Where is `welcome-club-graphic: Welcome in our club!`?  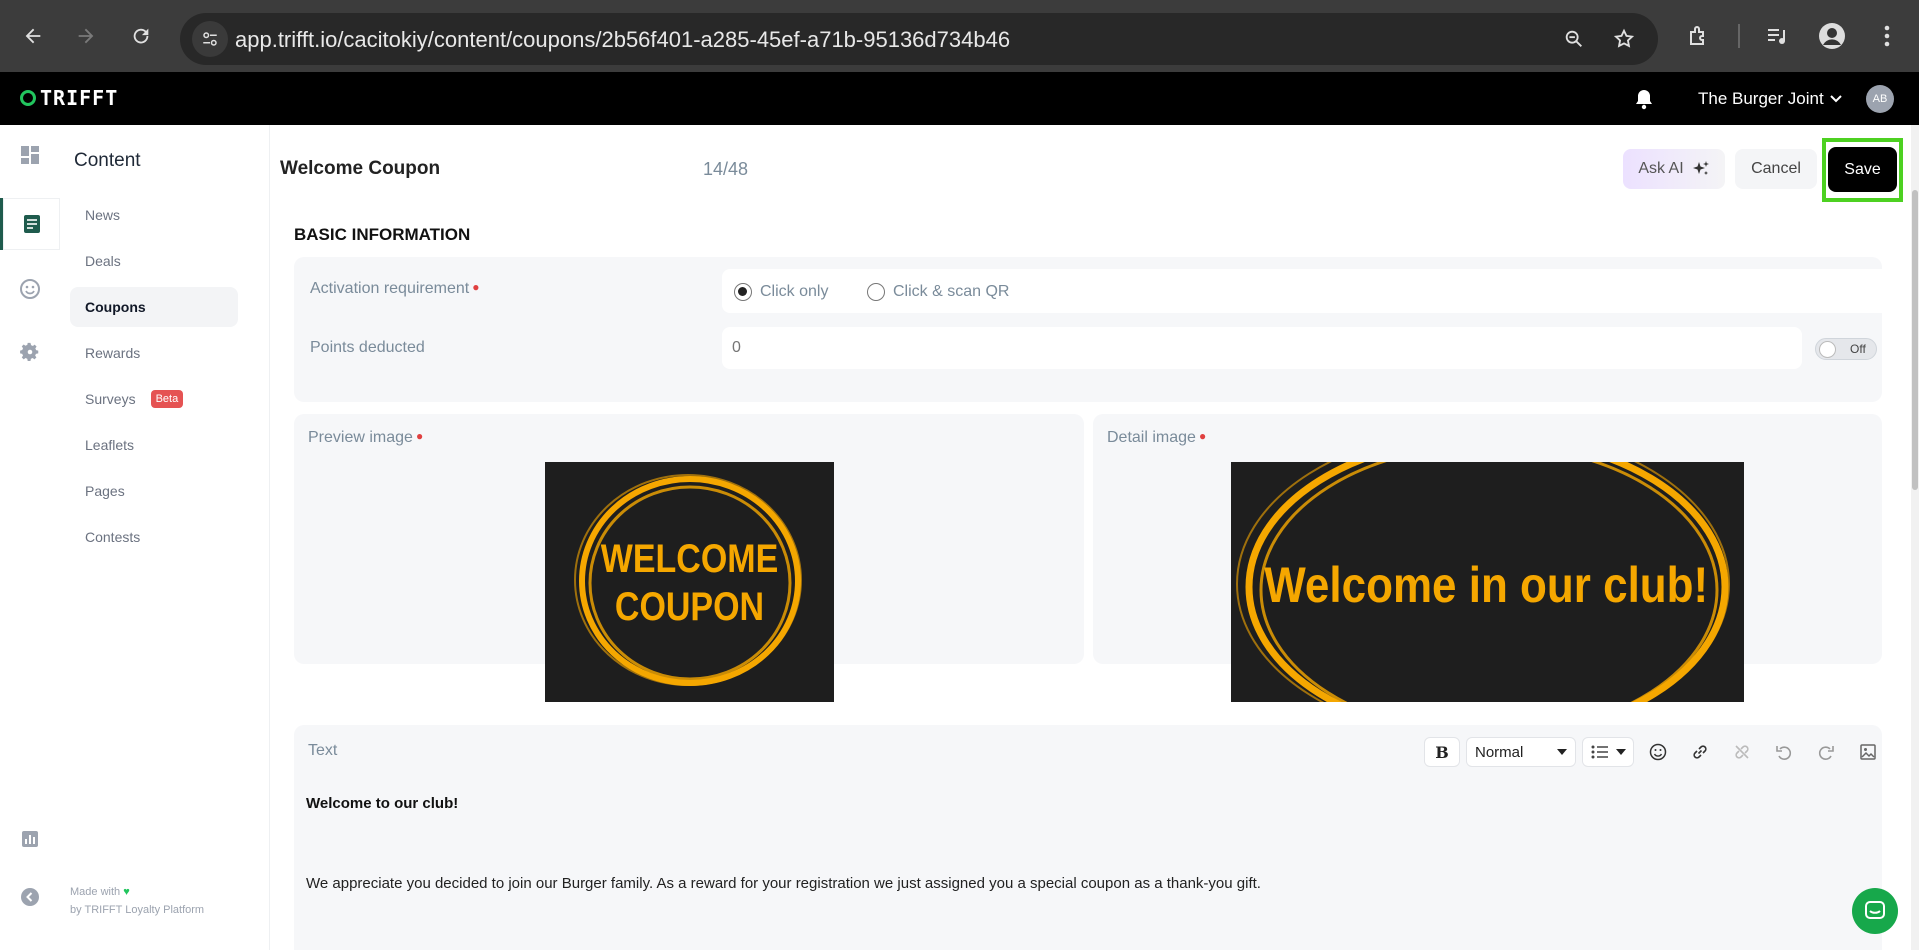
welcome-club-graphic: Welcome in our club! is located at coordinates (1487, 582).